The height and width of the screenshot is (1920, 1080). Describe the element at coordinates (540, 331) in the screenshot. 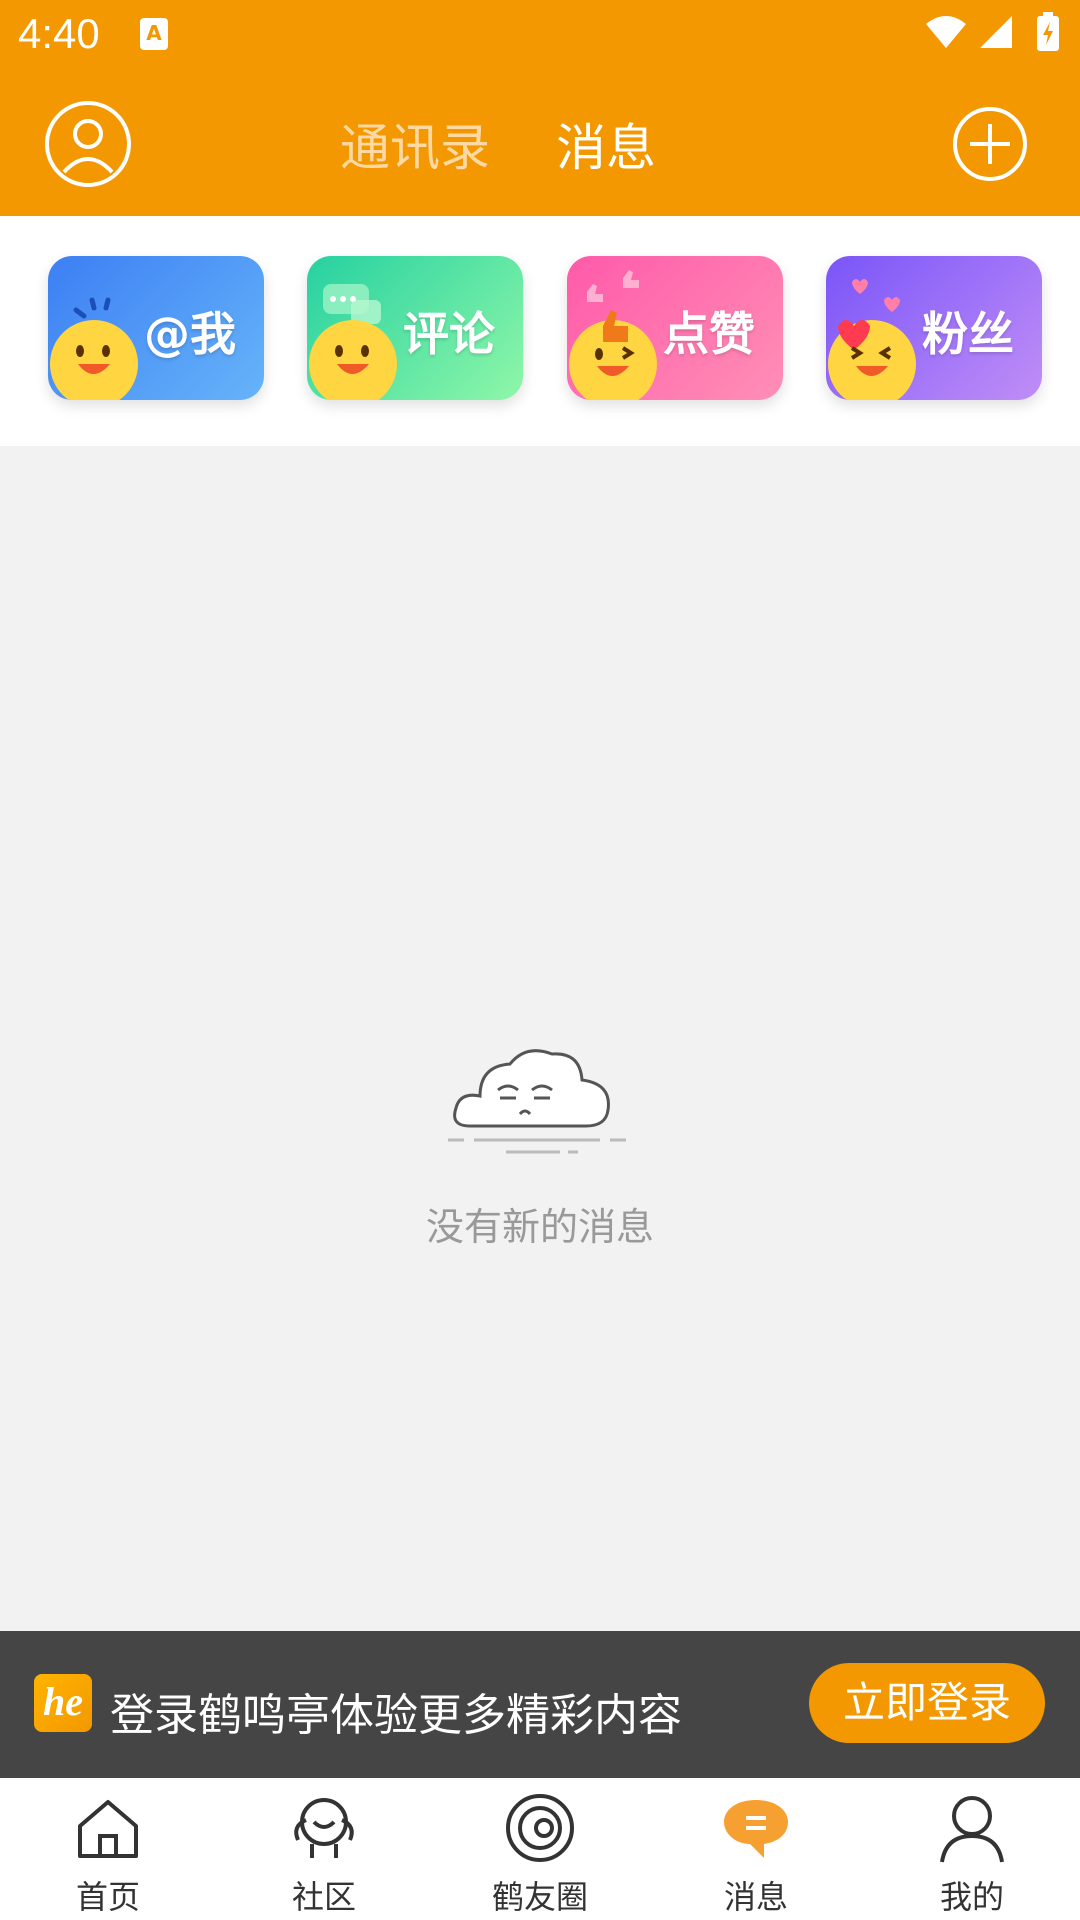

I see `category-row: @我 评论 点赞 粉丝` at that location.